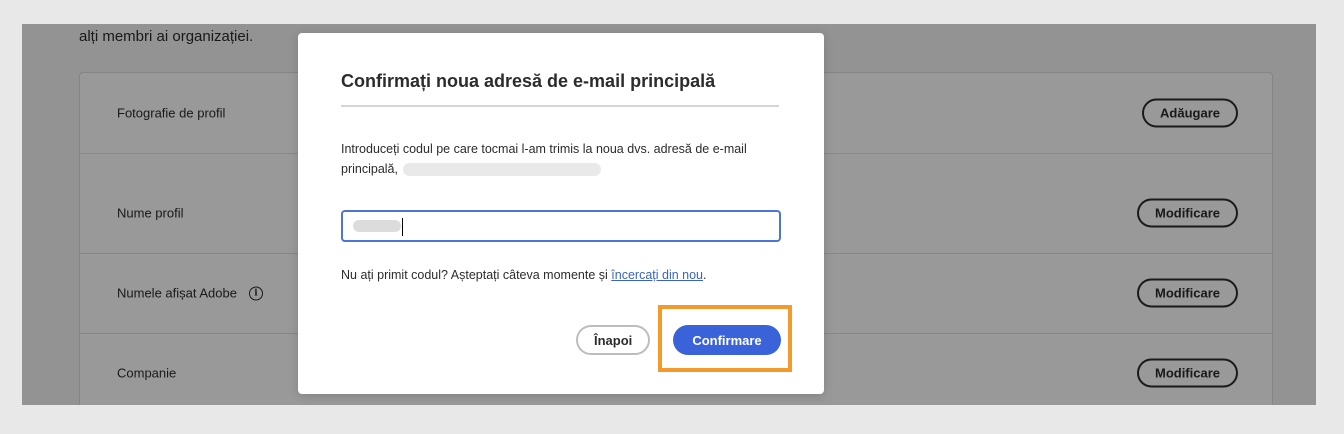  Describe the element at coordinates (657, 275) in the screenshot. I see `retry-link: încercați din nou` at that location.